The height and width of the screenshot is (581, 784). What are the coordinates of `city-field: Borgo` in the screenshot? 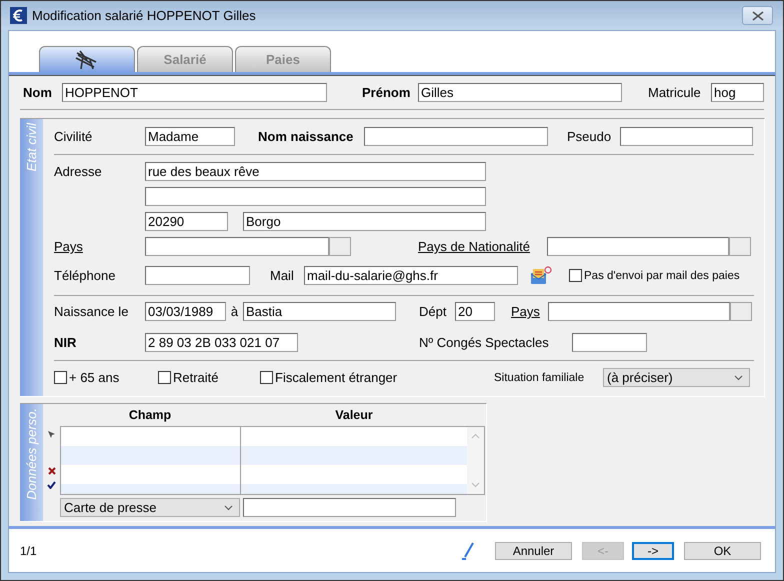 It's located at (364, 221).